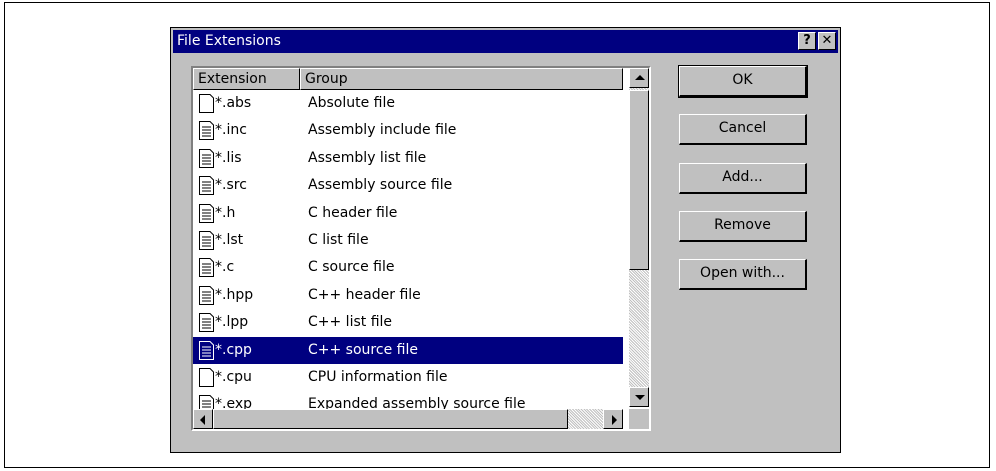 This screenshot has width=996, height=471. What do you see at coordinates (382, 130) in the screenshot?
I see `group-cell: Assembly include file` at bounding box center [382, 130].